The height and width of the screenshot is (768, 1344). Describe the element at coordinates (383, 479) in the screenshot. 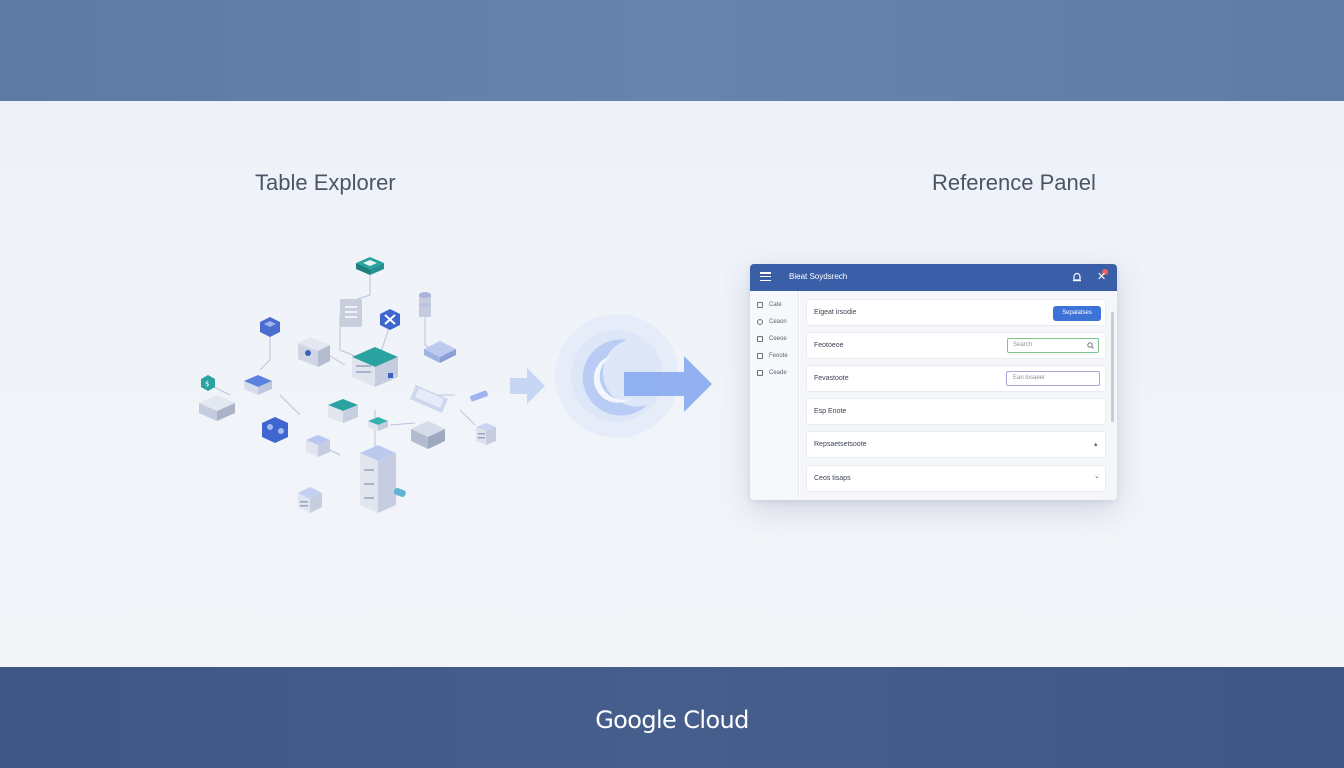

I see `tall-stack-icon` at that location.